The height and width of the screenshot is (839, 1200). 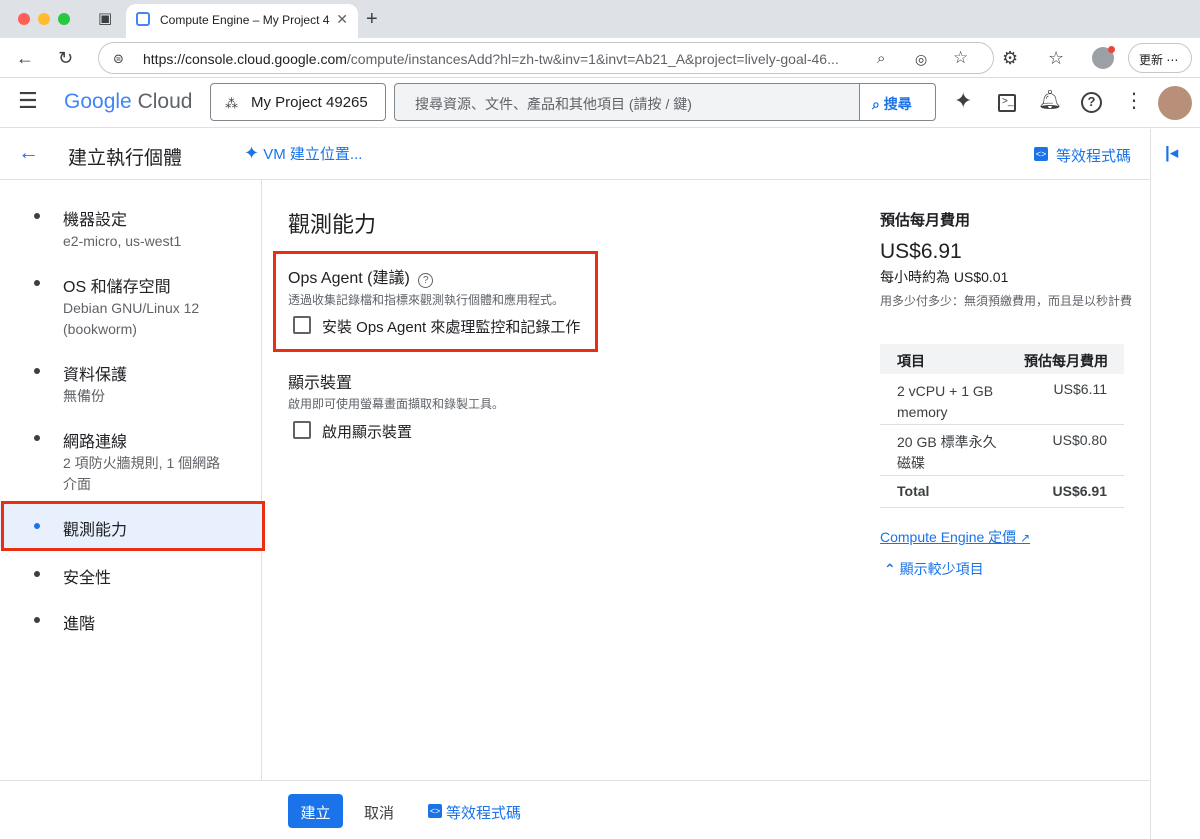 What do you see at coordinates (332, 224) in the screenshot?
I see `section-heading: 觀測能力` at bounding box center [332, 224].